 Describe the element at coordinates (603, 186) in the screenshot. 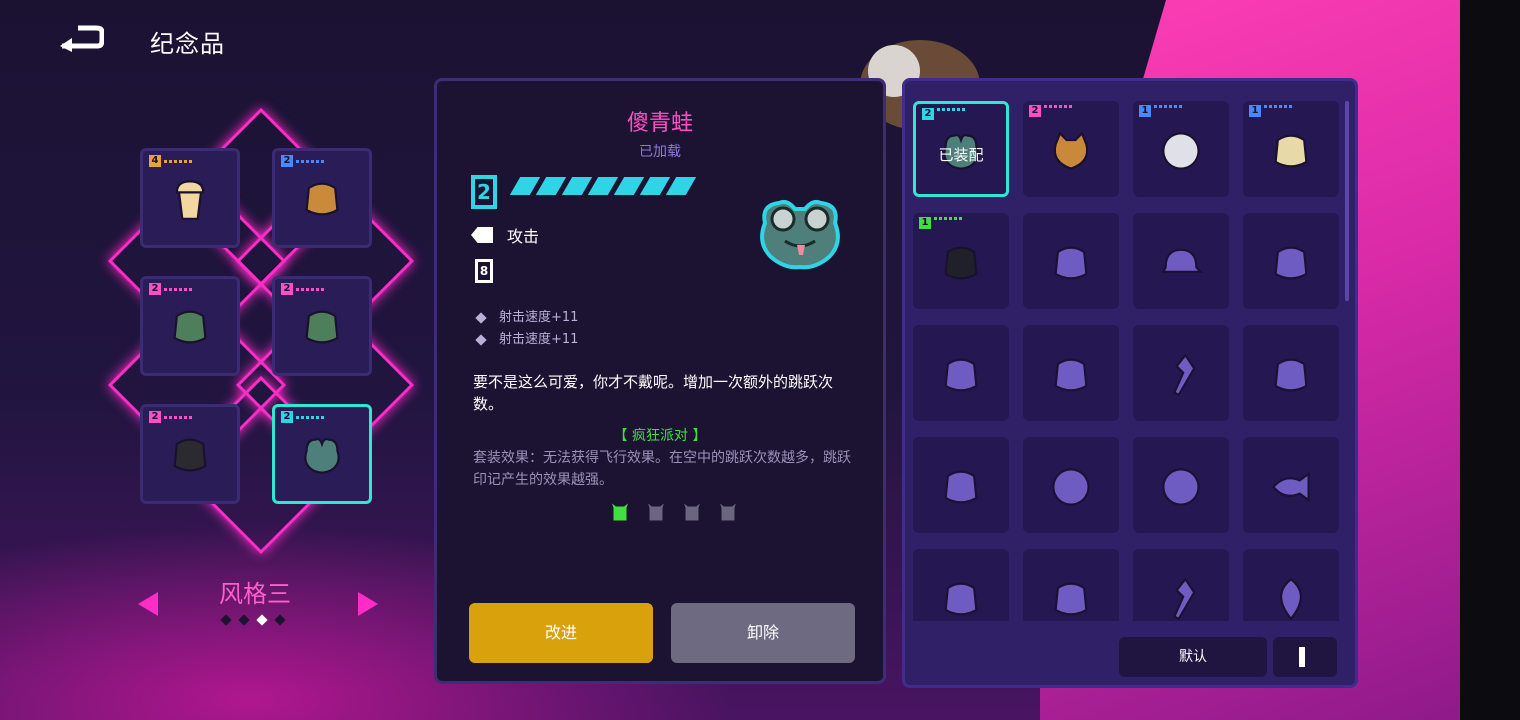

I see `level-bar` at that location.